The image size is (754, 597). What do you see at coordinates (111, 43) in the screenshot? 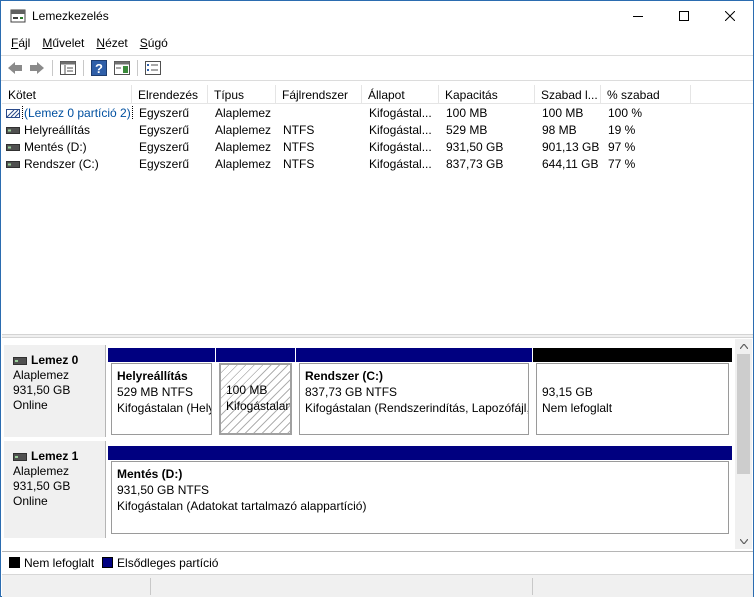
I see `menu-view: Nézet` at bounding box center [111, 43].